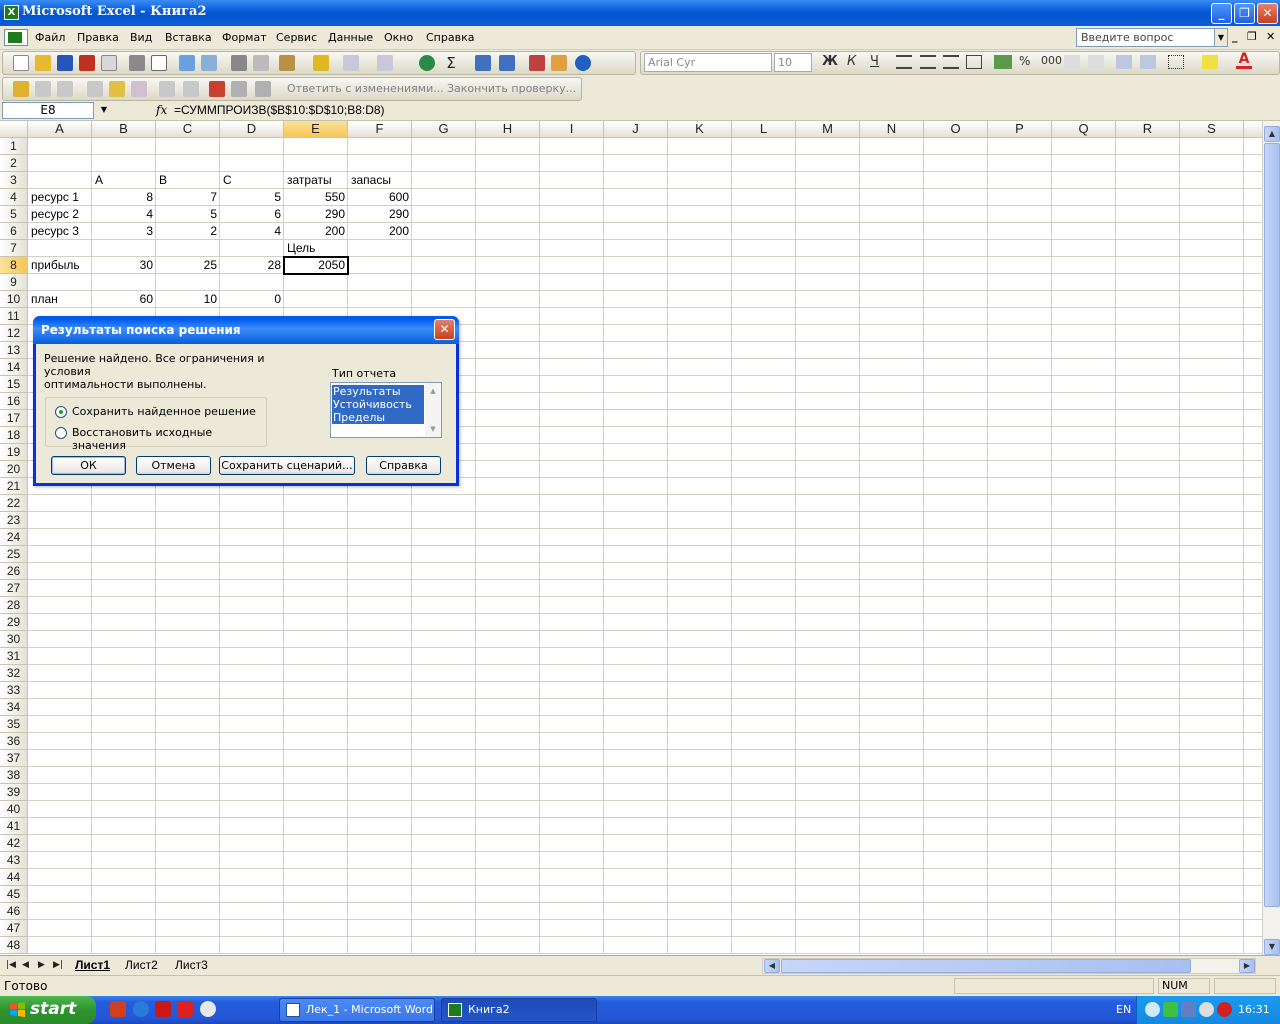 This screenshot has width=1280, height=1024. What do you see at coordinates (1221, 13) in the screenshot?
I see `minimize-button: _` at bounding box center [1221, 13].